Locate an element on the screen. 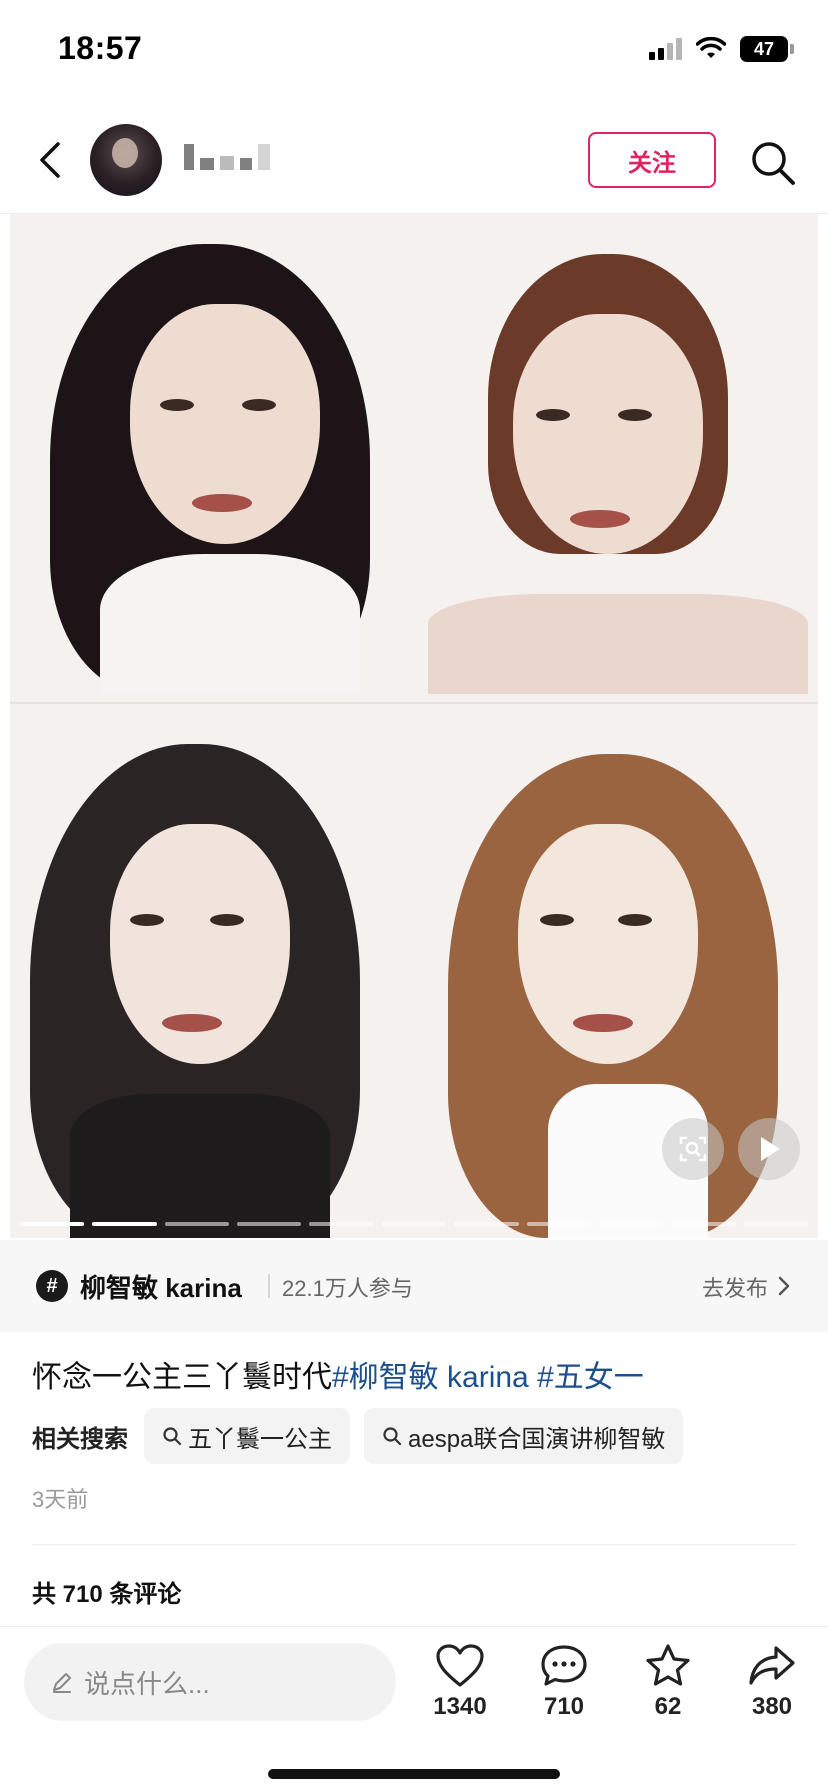 The height and width of the screenshot is (1792, 828). like-button: 1340 is located at coordinates (460, 1682).